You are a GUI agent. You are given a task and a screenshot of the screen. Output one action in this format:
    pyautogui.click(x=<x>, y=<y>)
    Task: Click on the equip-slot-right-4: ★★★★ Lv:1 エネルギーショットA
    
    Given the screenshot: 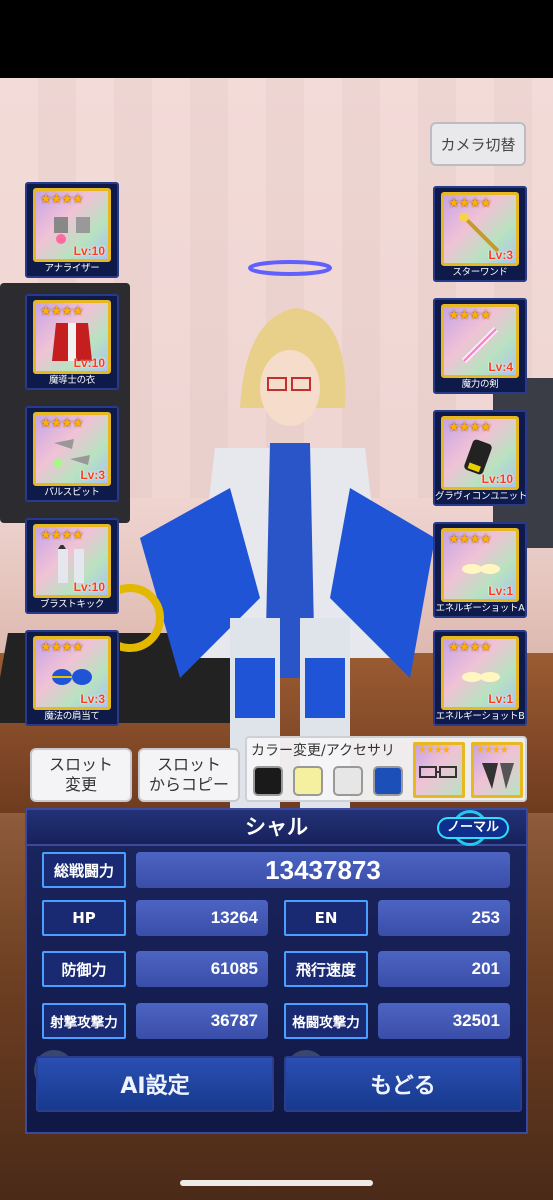 What is the action you would take?
    pyautogui.click(x=480, y=570)
    